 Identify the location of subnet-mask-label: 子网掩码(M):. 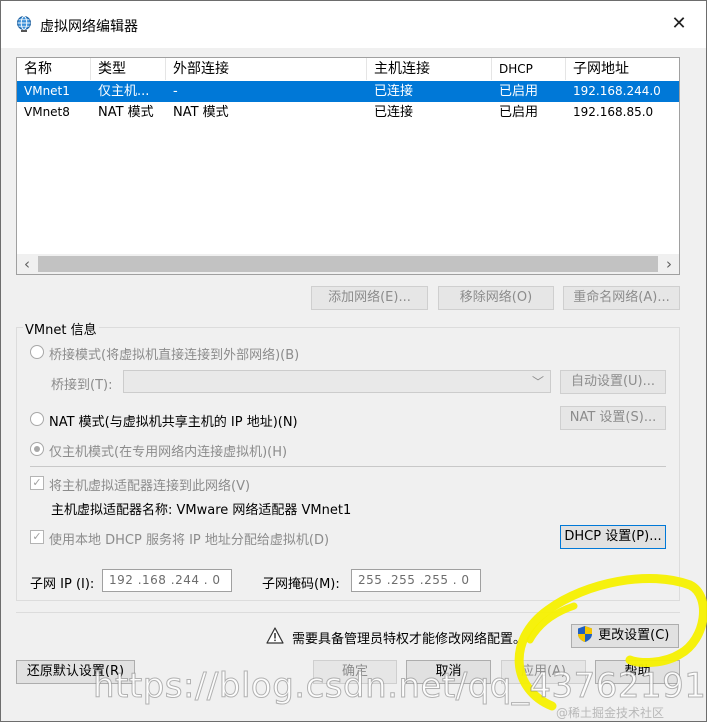
(301, 584).